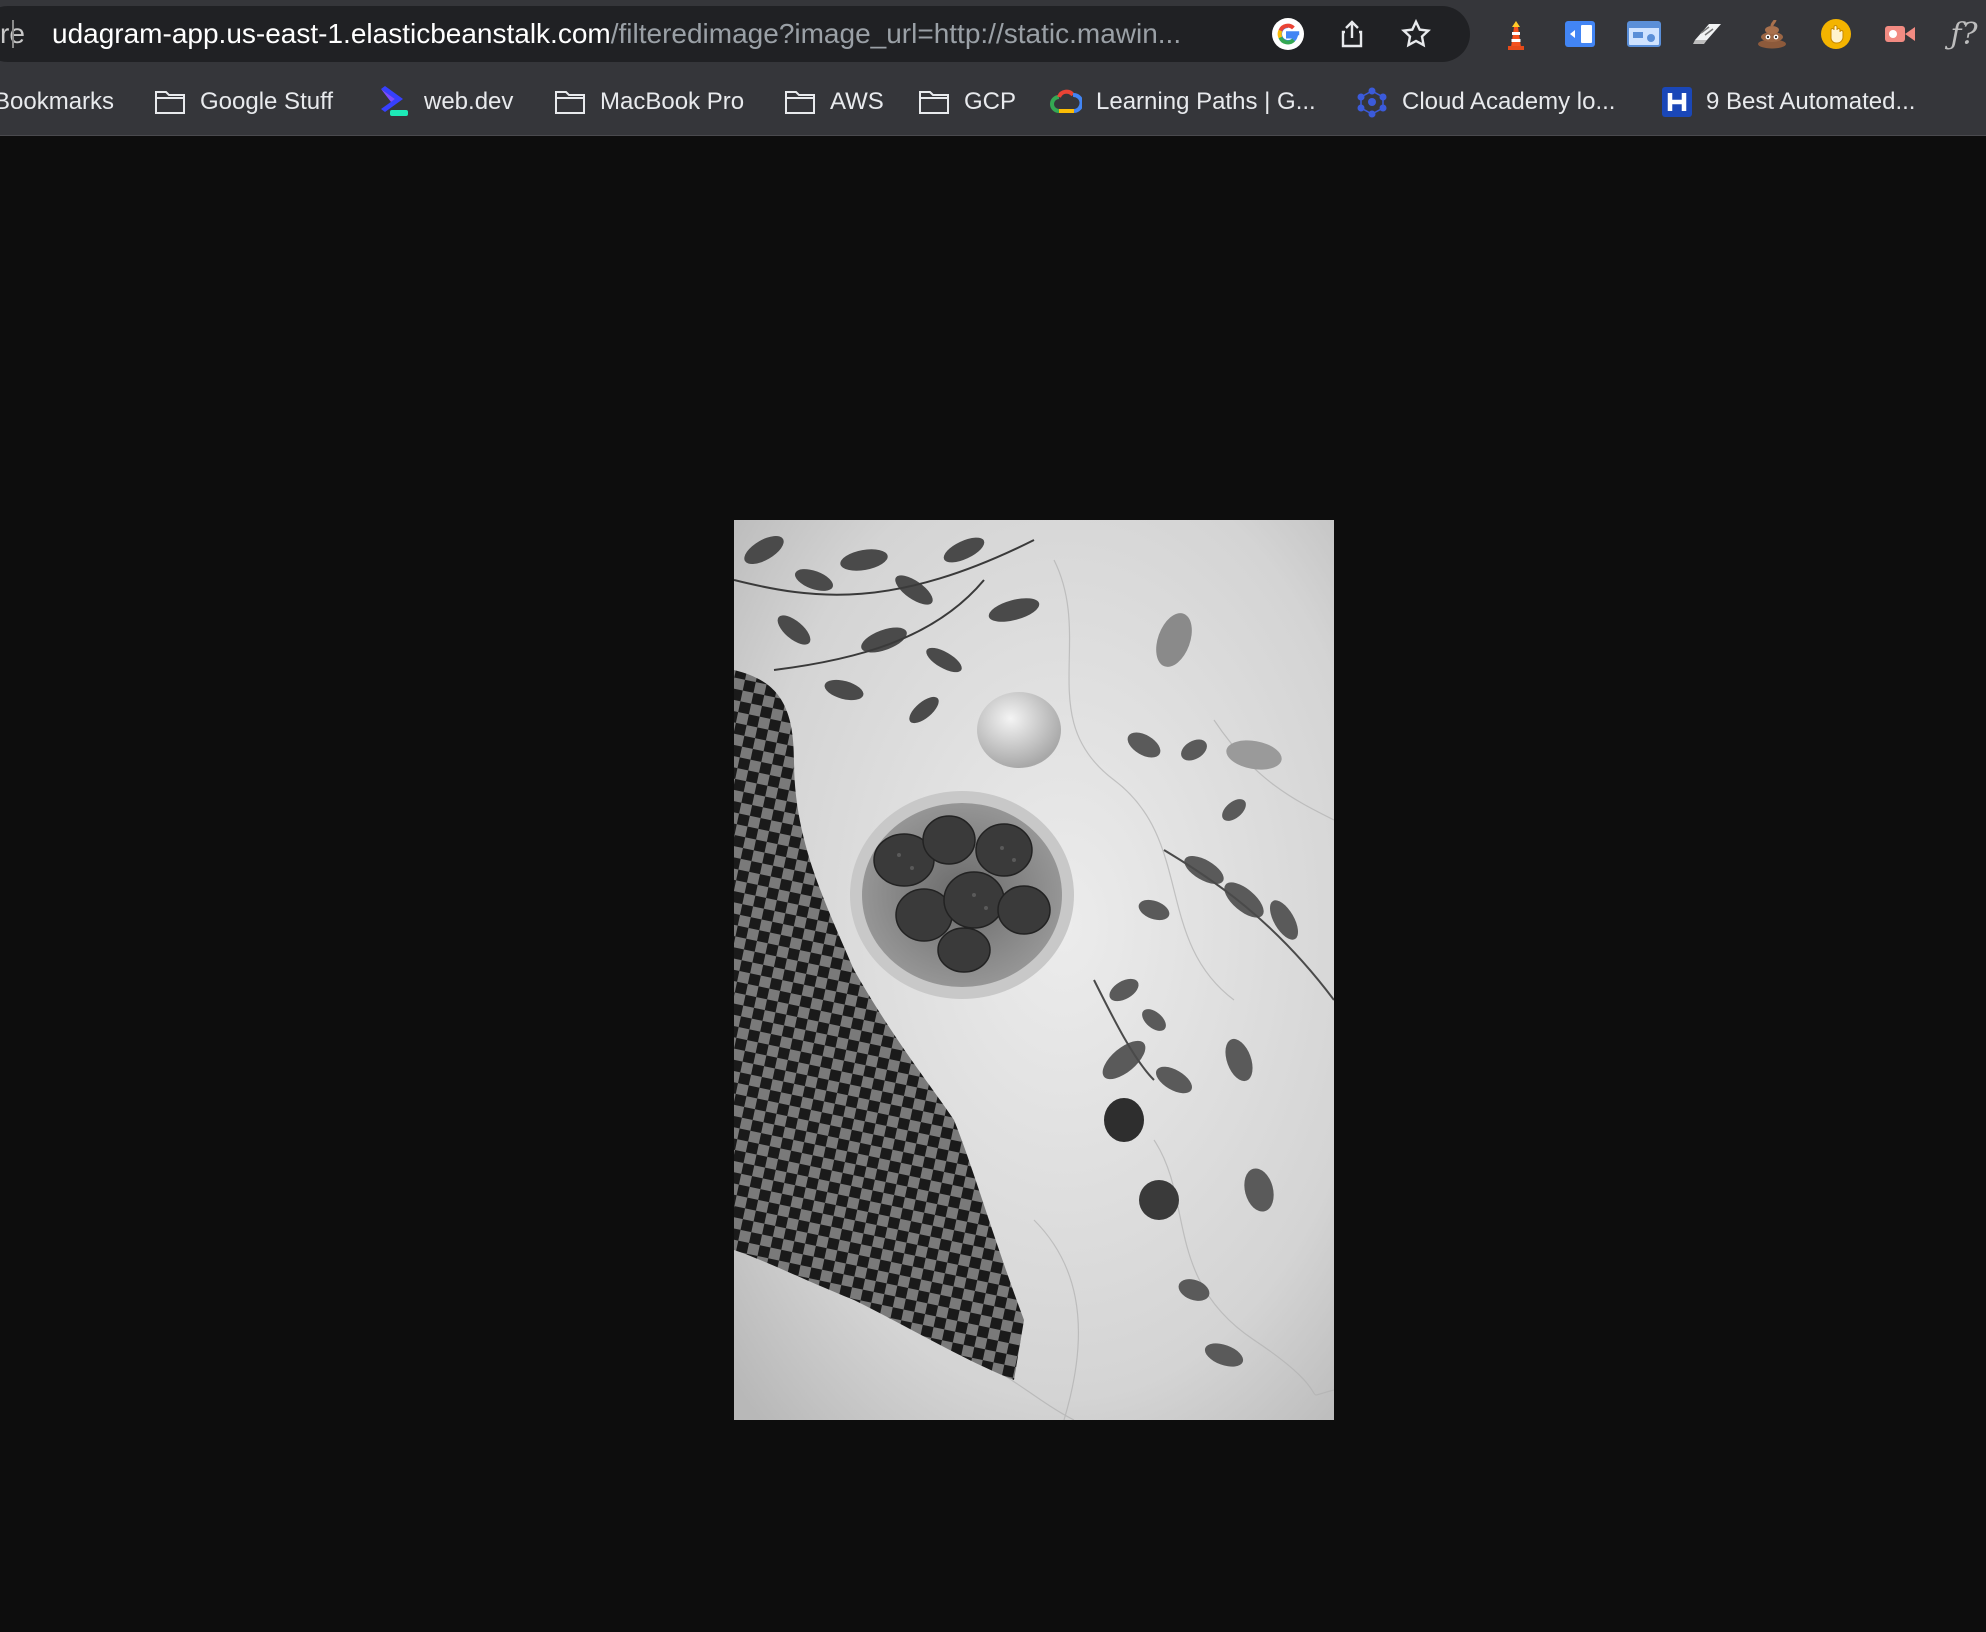  What do you see at coordinates (1416, 34) in the screenshot?
I see `bookmark-star-icon` at bounding box center [1416, 34].